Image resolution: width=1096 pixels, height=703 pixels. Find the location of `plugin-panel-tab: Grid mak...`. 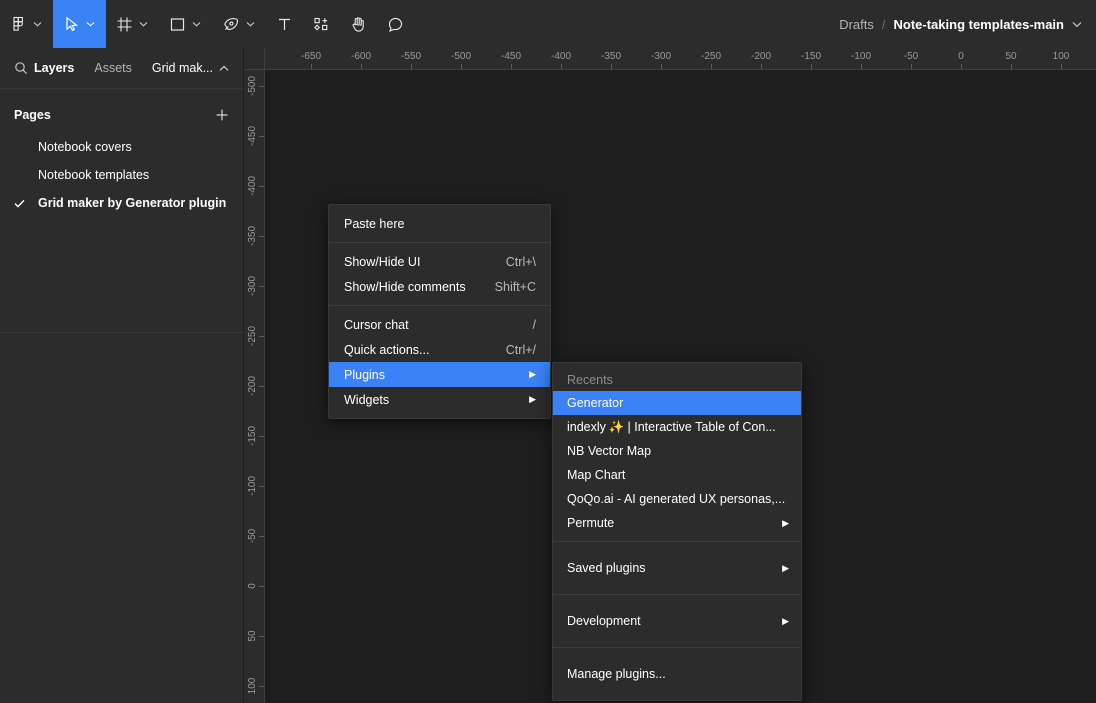

plugin-panel-tab: Grid mak... is located at coordinates (190, 68).